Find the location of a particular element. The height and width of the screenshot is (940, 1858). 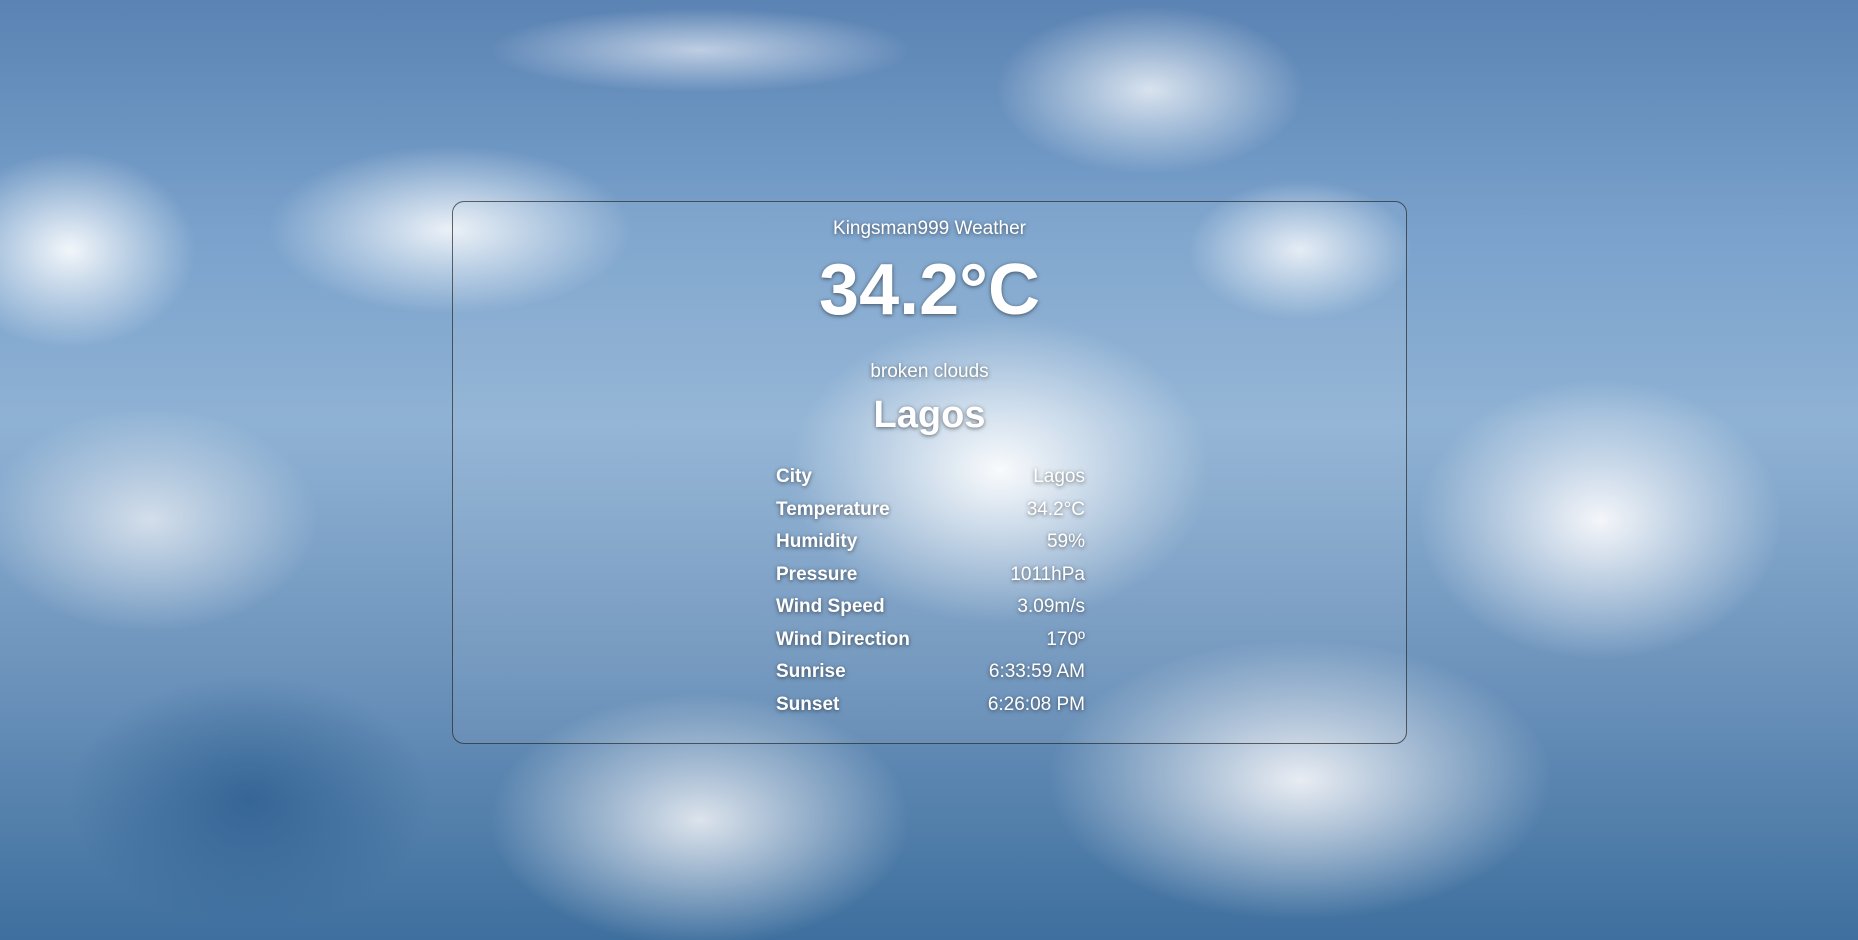

detail-label: Pressure is located at coordinates (817, 574).